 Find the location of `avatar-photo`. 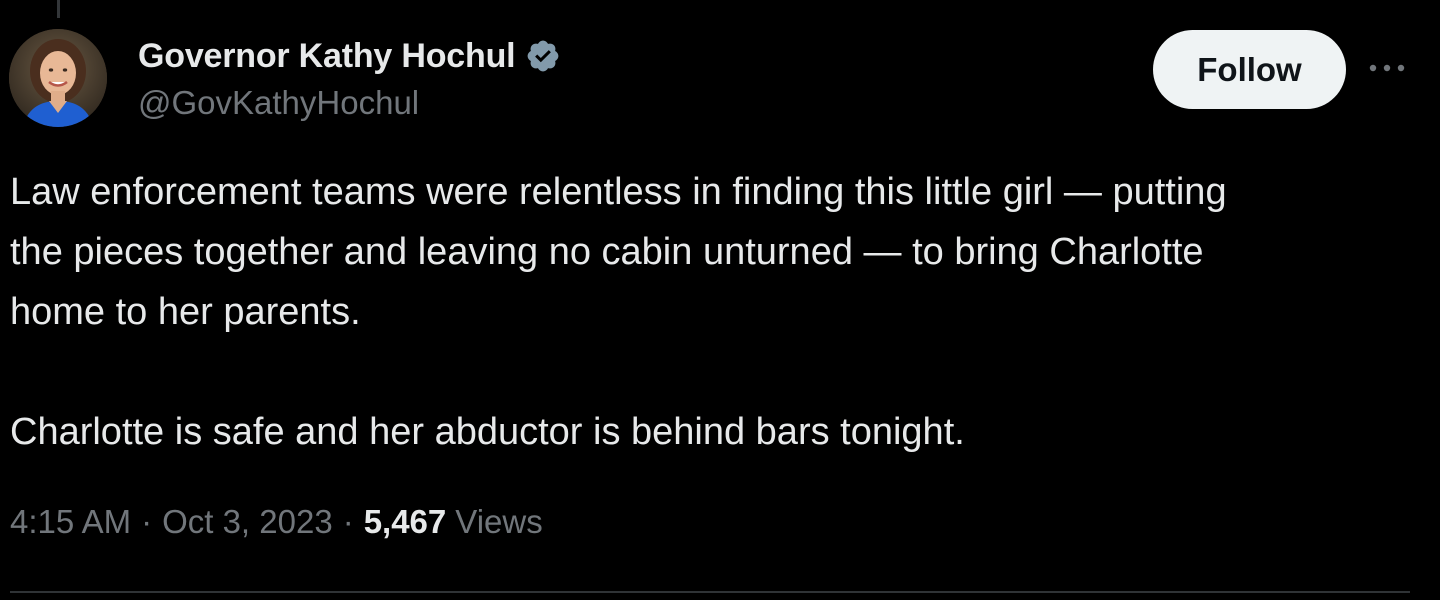

avatar-photo is located at coordinates (58, 78).